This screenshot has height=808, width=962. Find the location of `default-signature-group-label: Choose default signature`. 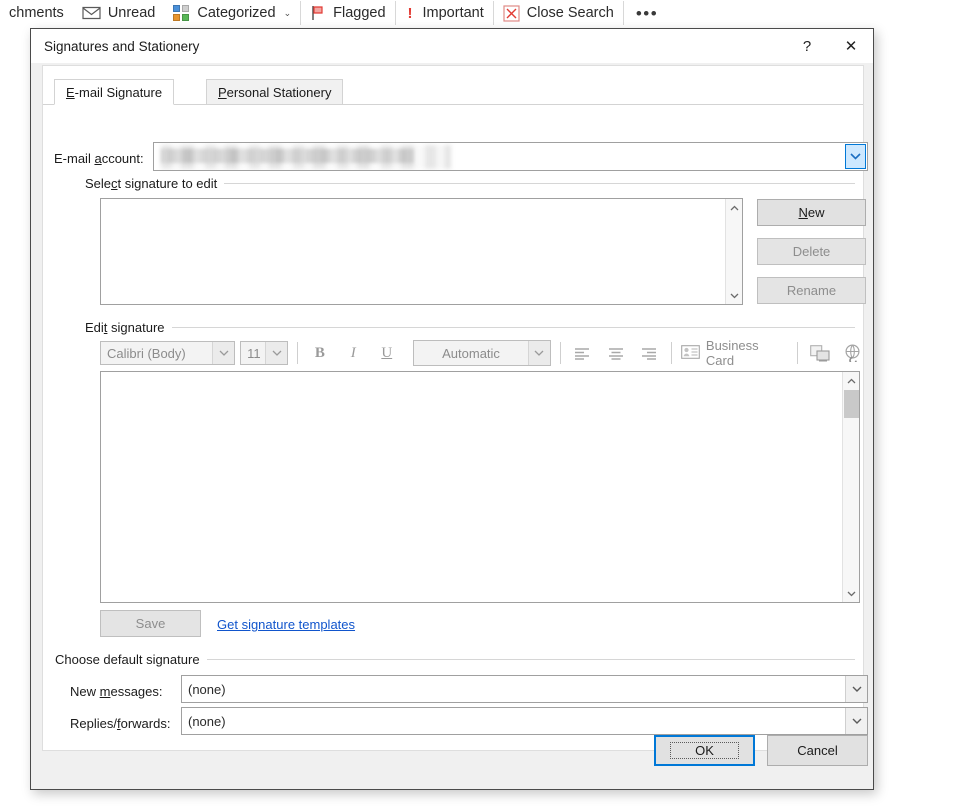

default-signature-group-label: Choose default signature is located at coordinates (455, 659).